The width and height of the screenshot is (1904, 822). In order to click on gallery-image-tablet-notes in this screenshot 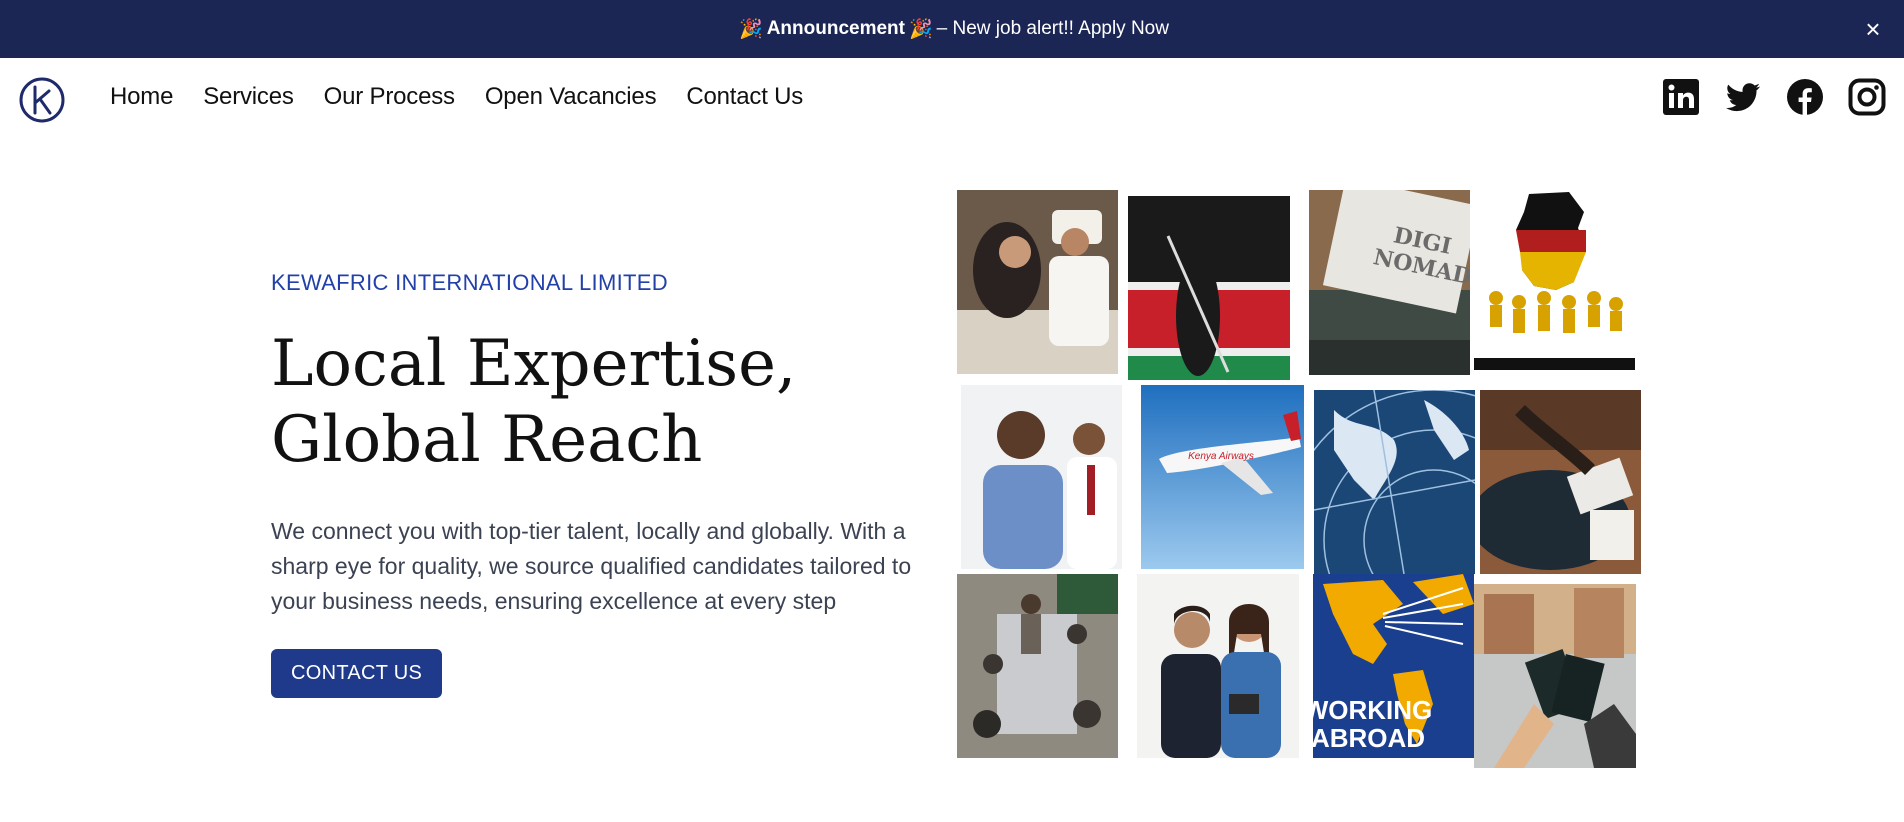, I will do `click(1560, 482)`.